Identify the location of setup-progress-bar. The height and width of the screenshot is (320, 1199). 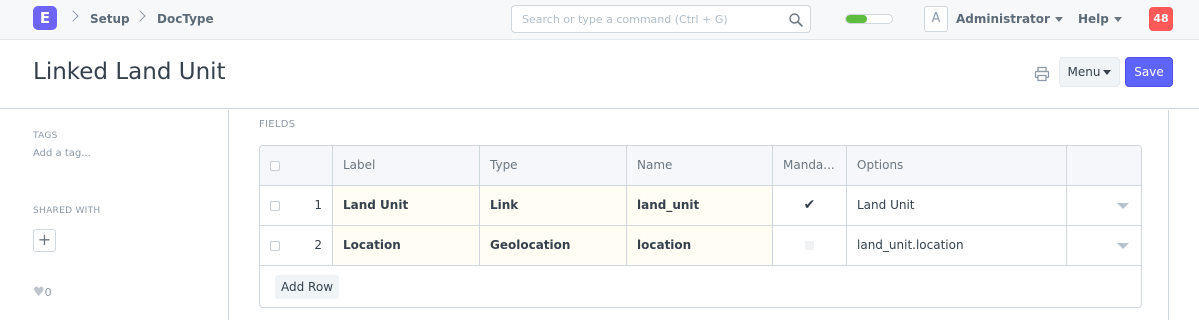
(869, 19).